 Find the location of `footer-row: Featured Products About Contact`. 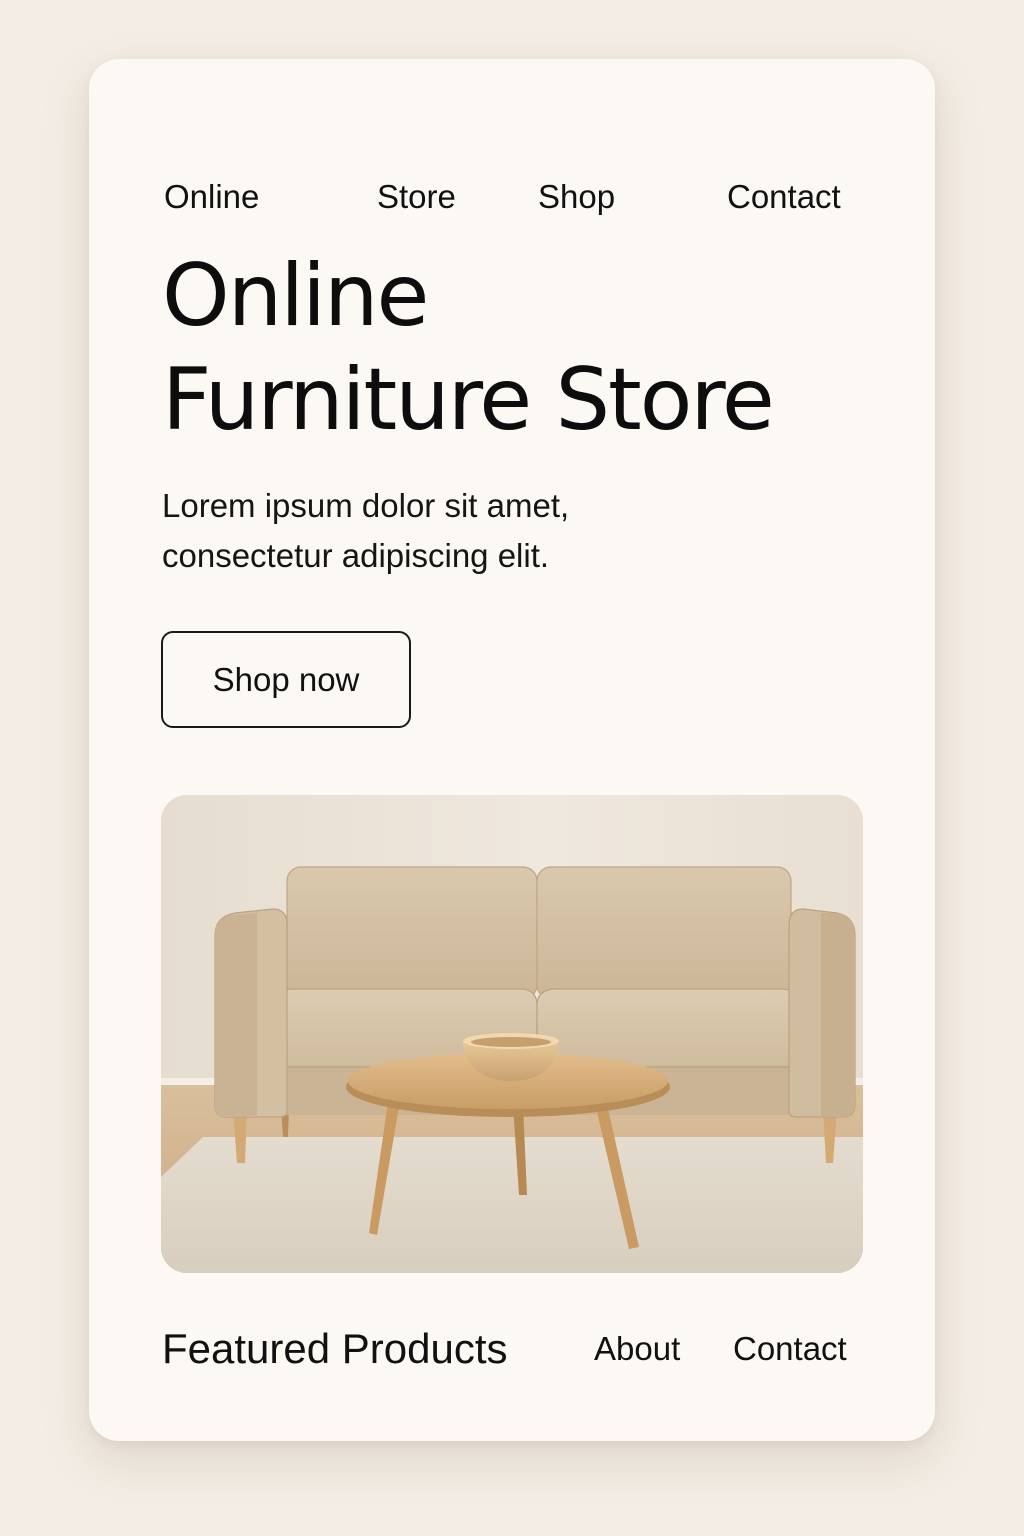

footer-row: Featured Products About Contact is located at coordinates (512, 1349).